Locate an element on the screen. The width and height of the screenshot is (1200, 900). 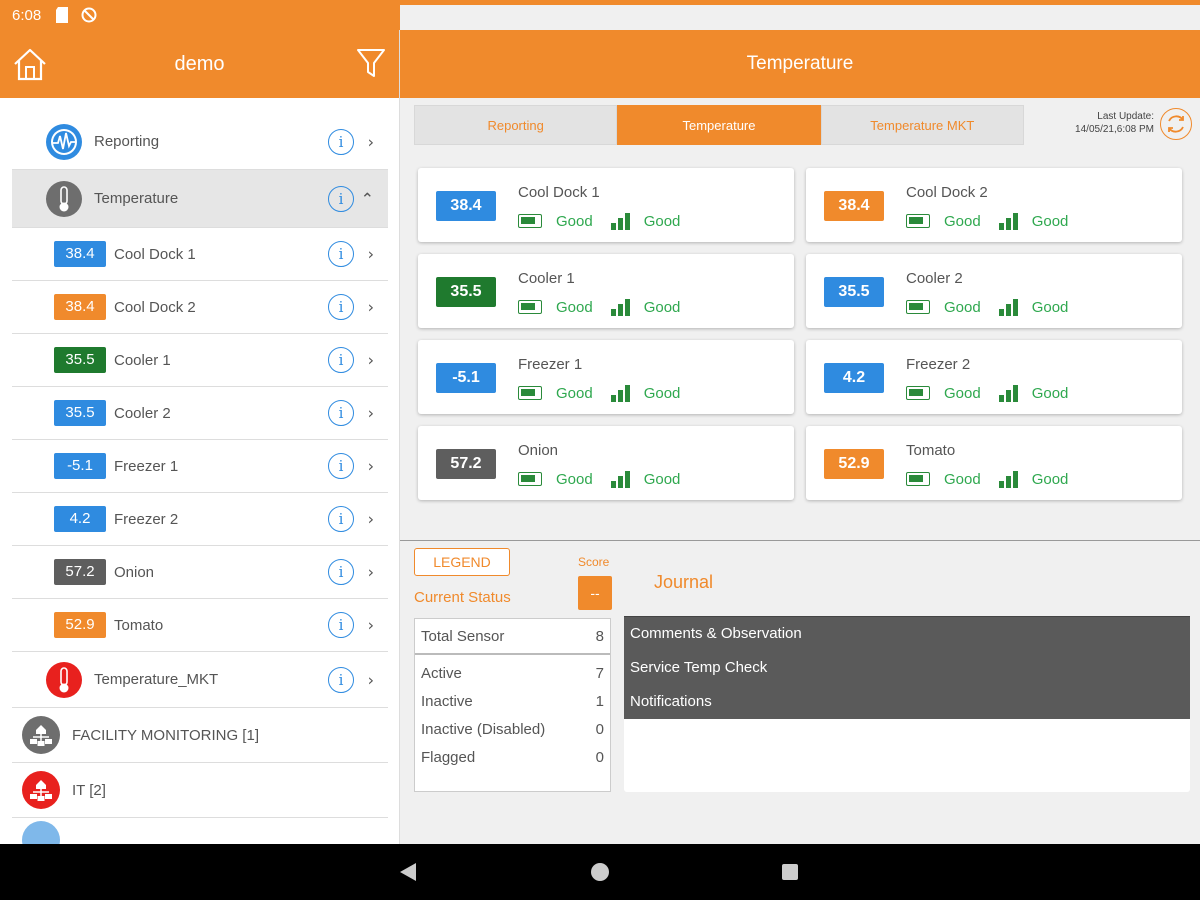
sidebar-item-tomato: 52.9 Tomato i › is located at coordinates (200, 625).